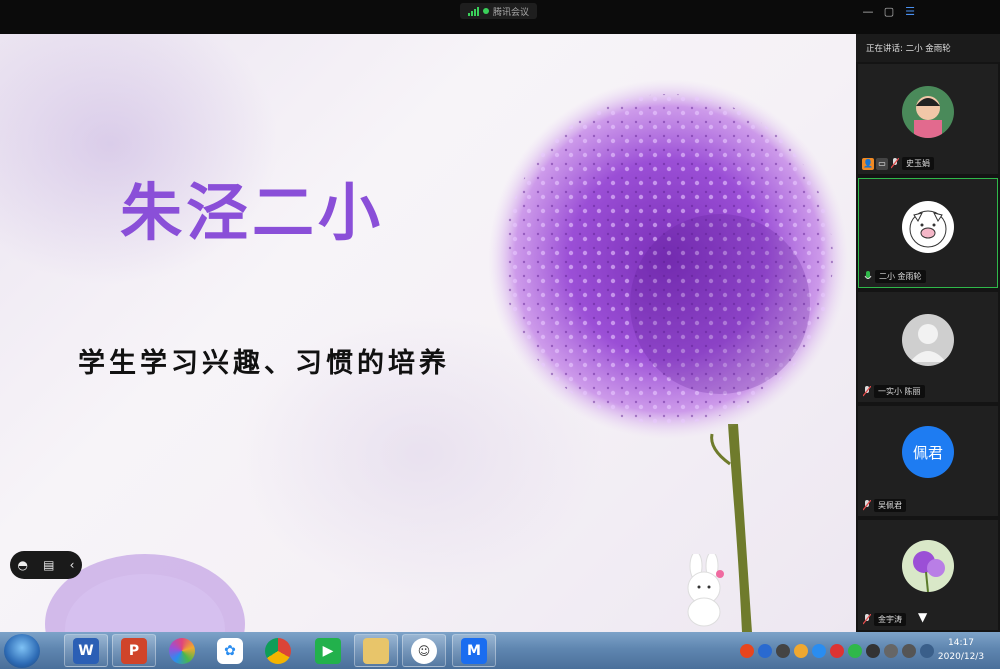 This screenshot has width=1000, height=669. I want to click on minimize-icon: —, so click(868, 11).